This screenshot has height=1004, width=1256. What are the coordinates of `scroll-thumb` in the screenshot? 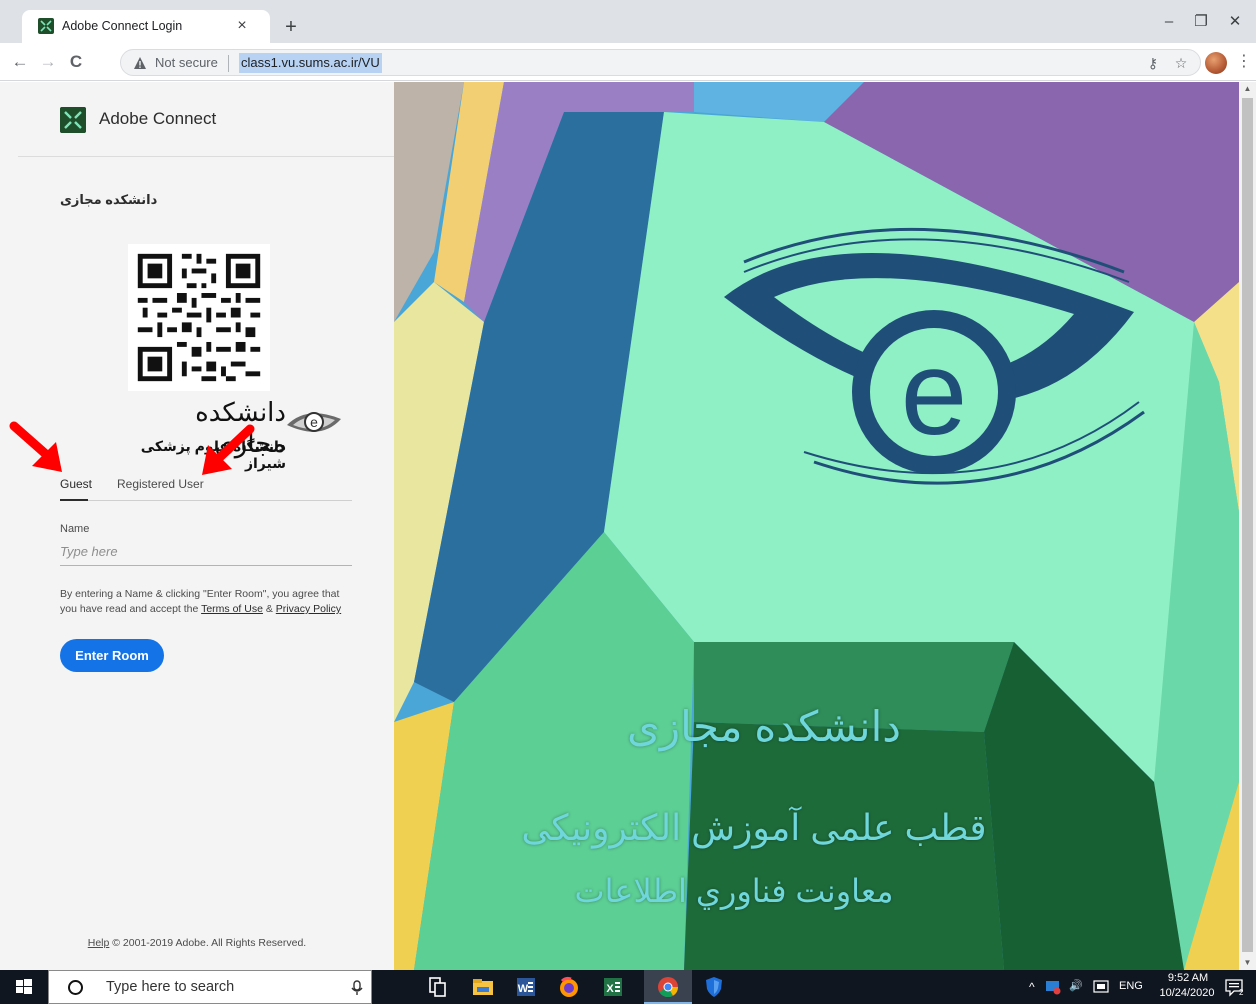 It's located at (1247, 525).